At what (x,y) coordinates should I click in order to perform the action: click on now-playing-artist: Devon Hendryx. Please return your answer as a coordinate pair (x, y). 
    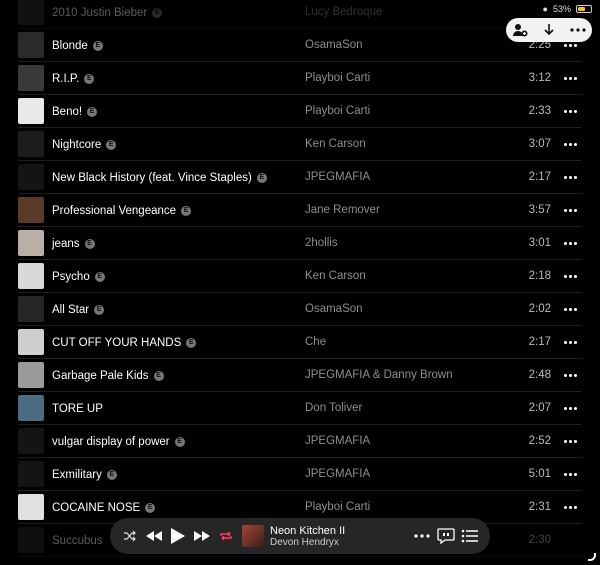
    Looking at the image, I should click on (304, 542).